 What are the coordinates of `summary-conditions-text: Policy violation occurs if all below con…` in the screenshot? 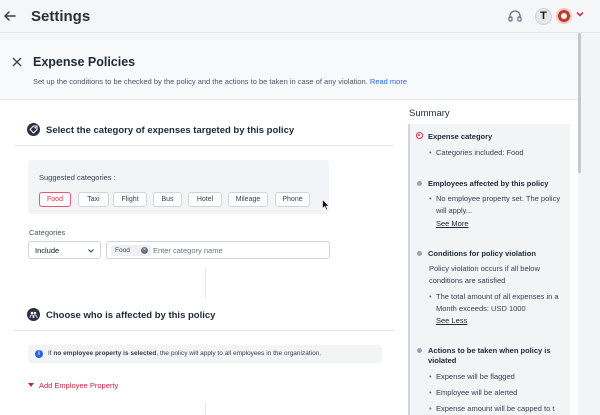 It's located at (484, 274).